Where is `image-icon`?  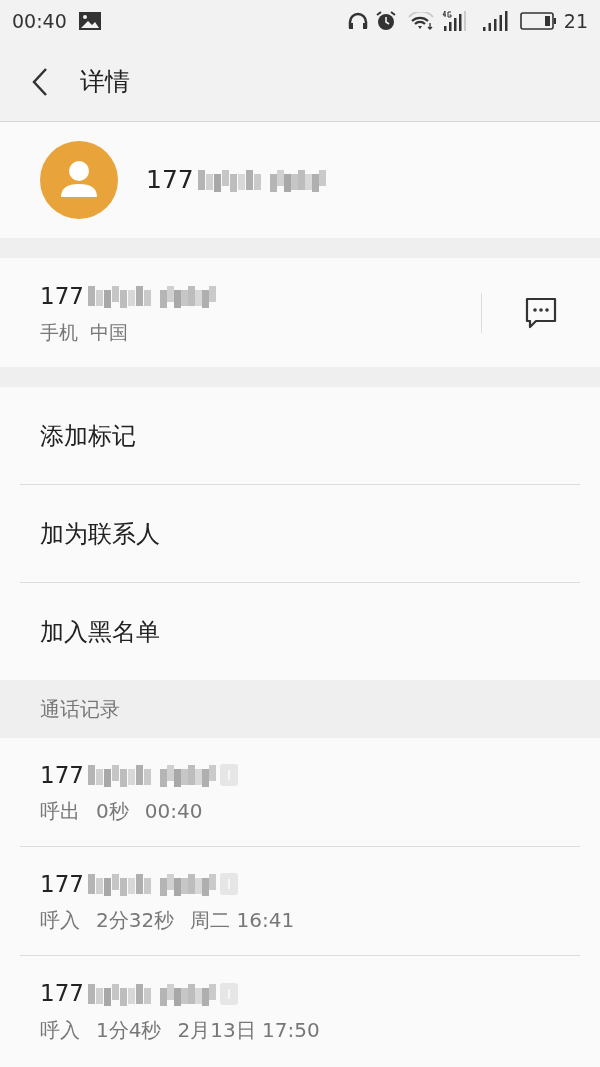 image-icon is located at coordinates (89, 21).